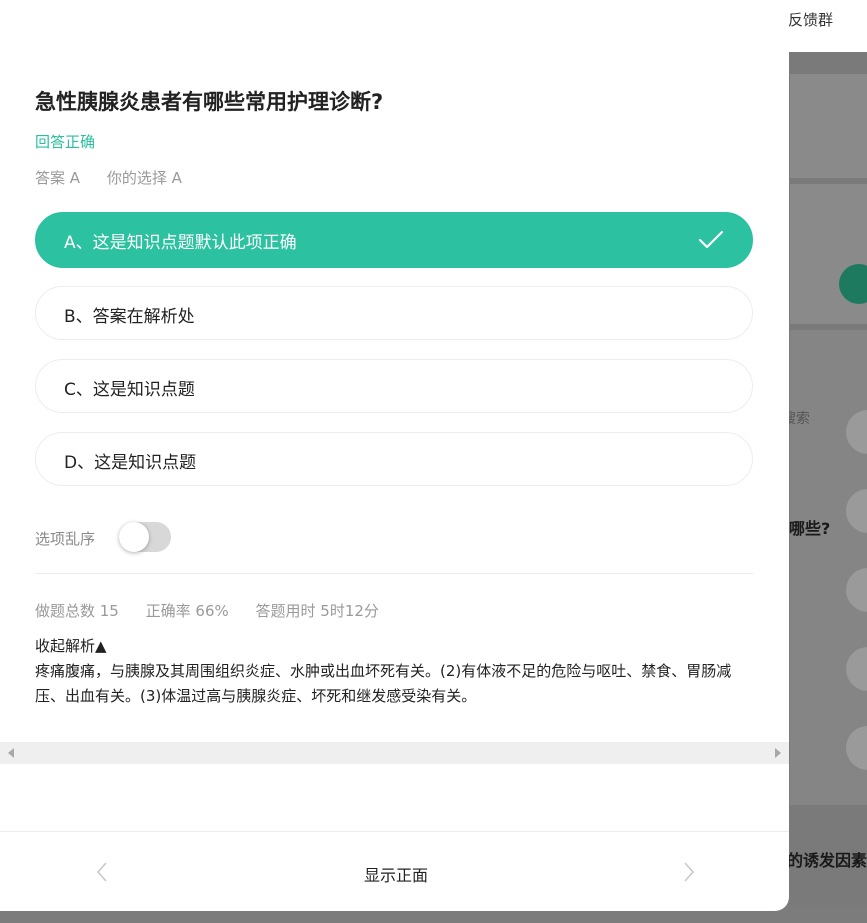  What do you see at coordinates (394, 240) in the screenshot?
I see `option-a: A、这是知识点题默认此项正确` at bounding box center [394, 240].